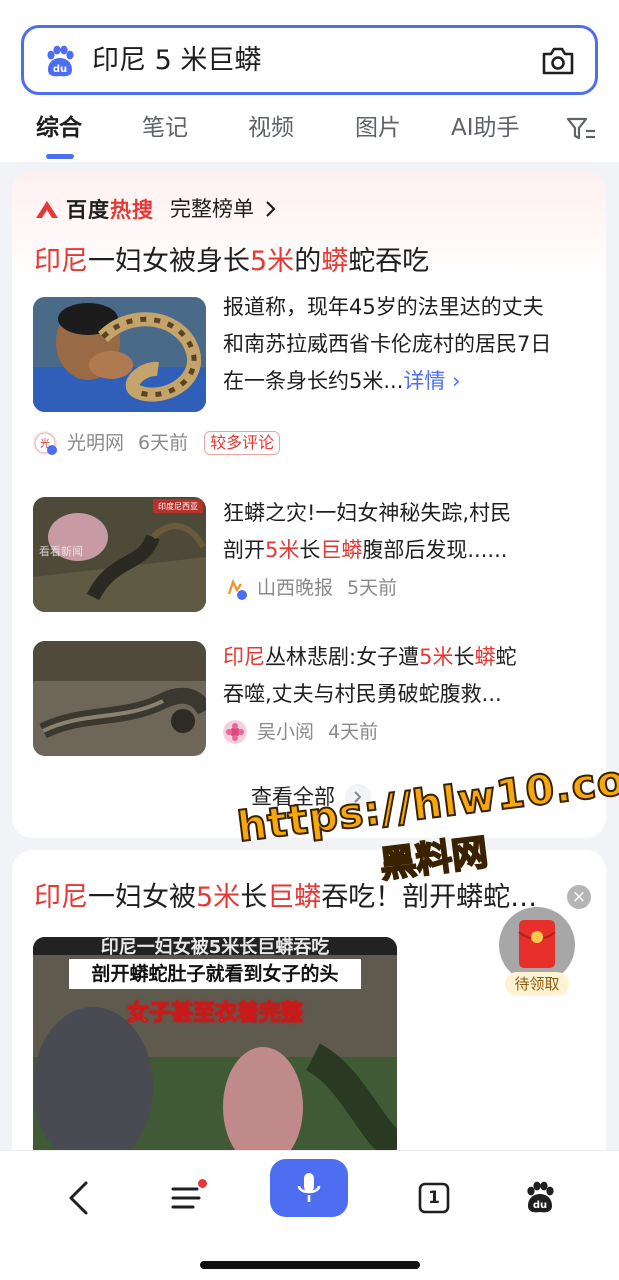 The width and height of the screenshot is (619, 1280). What do you see at coordinates (218, 897) in the screenshot?
I see `video-title-segment: 5米` at bounding box center [218, 897].